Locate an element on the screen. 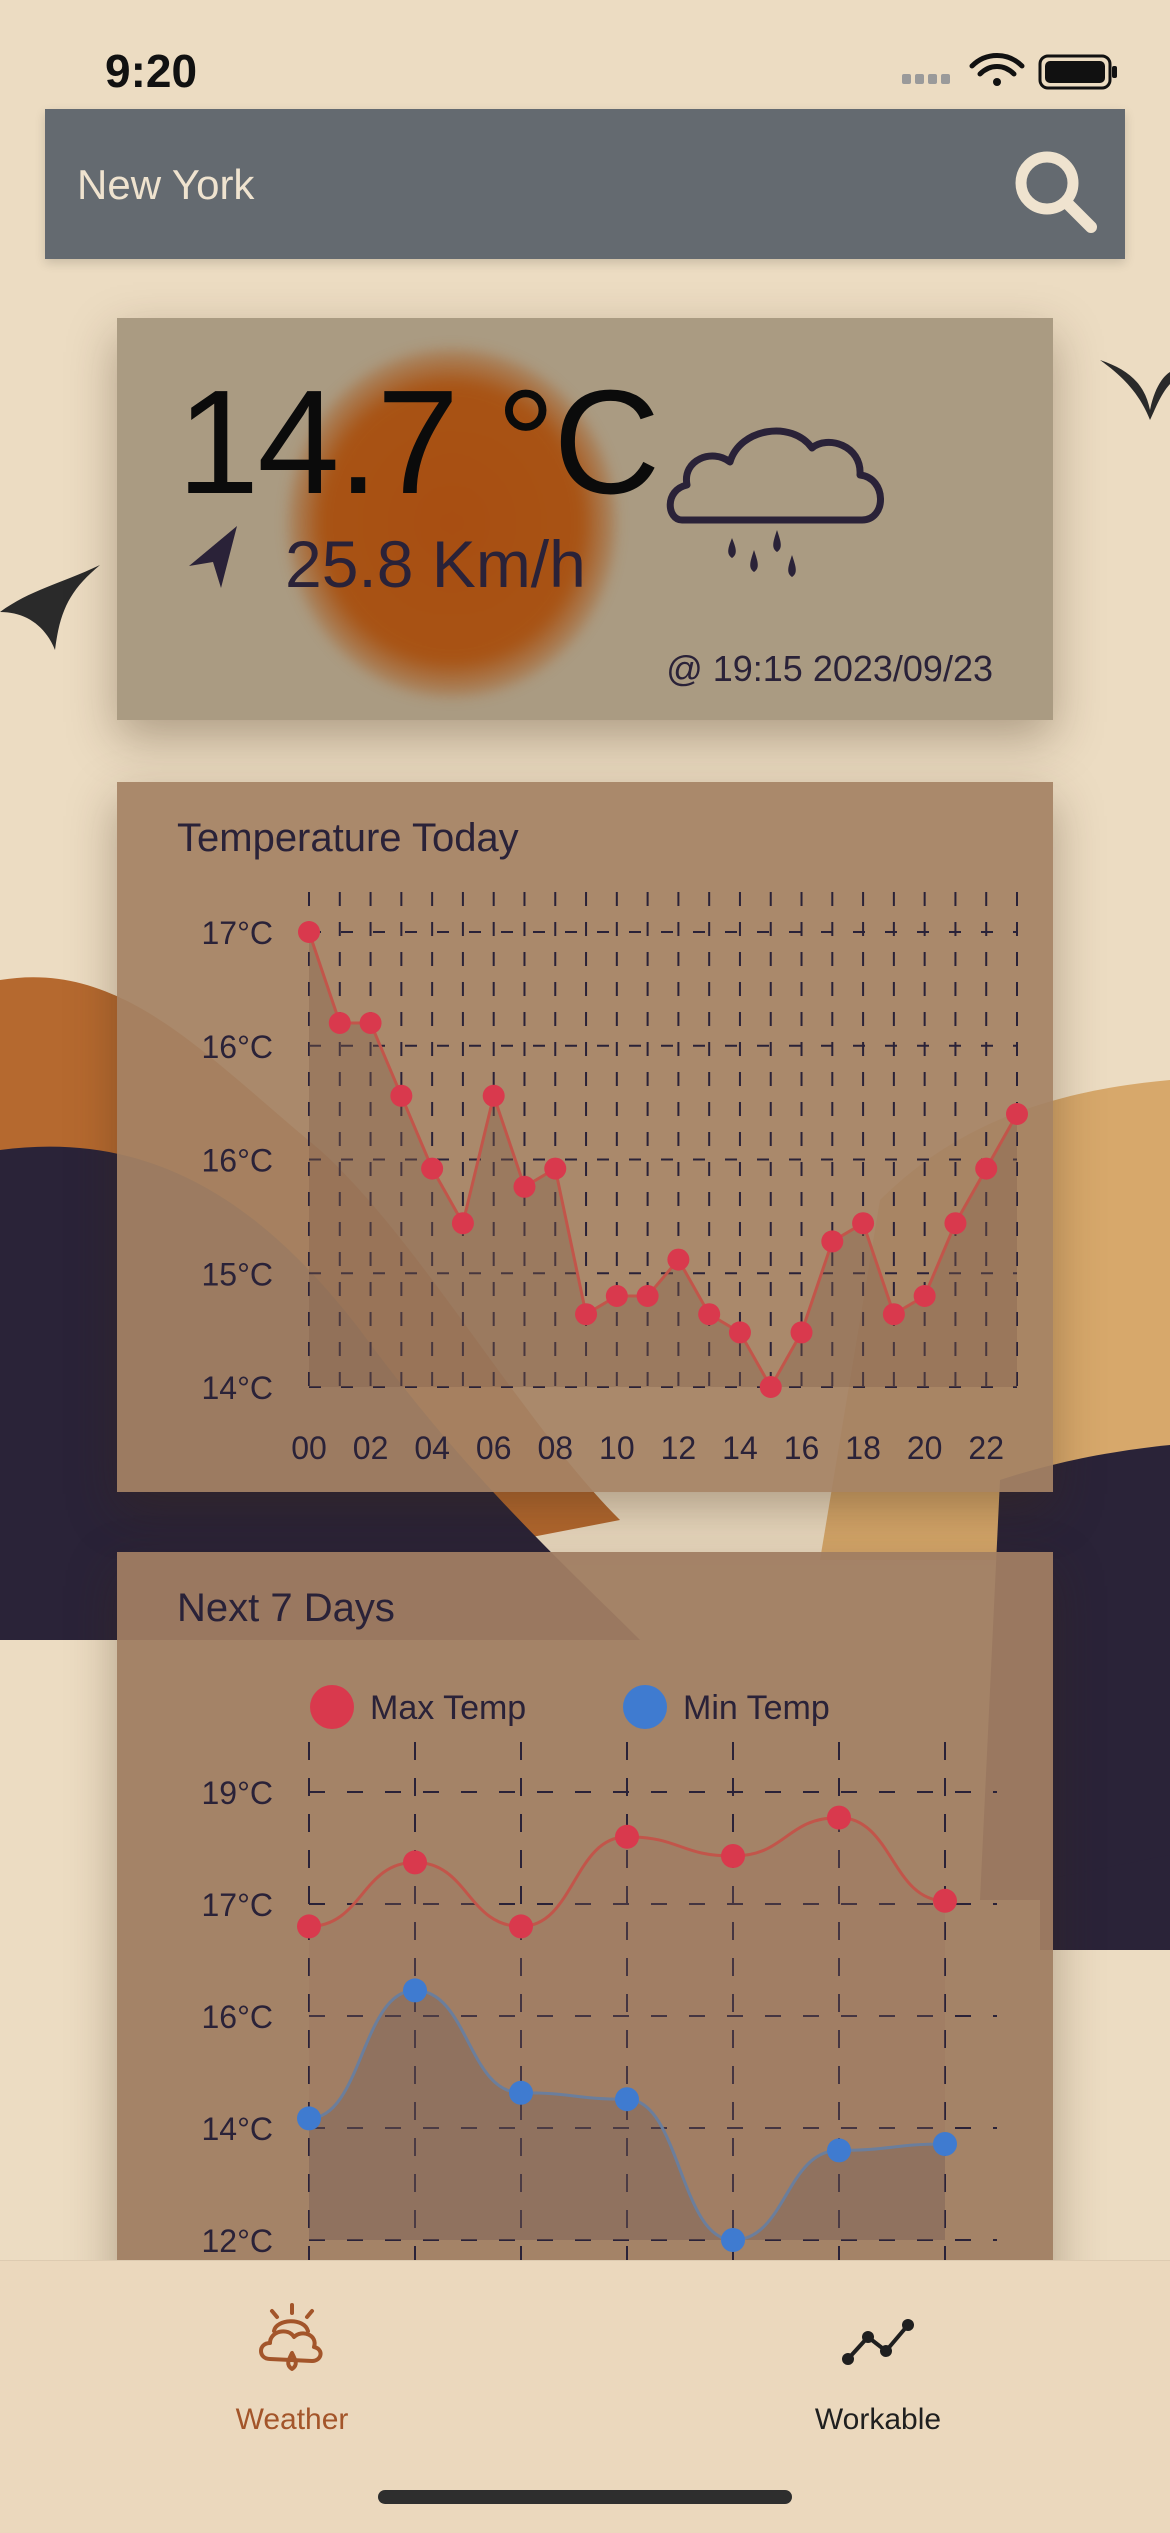 The width and height of the screenshot is (1170, 2533). wind-speed: 25.8 Km/h is located at coordinates (435, 564).